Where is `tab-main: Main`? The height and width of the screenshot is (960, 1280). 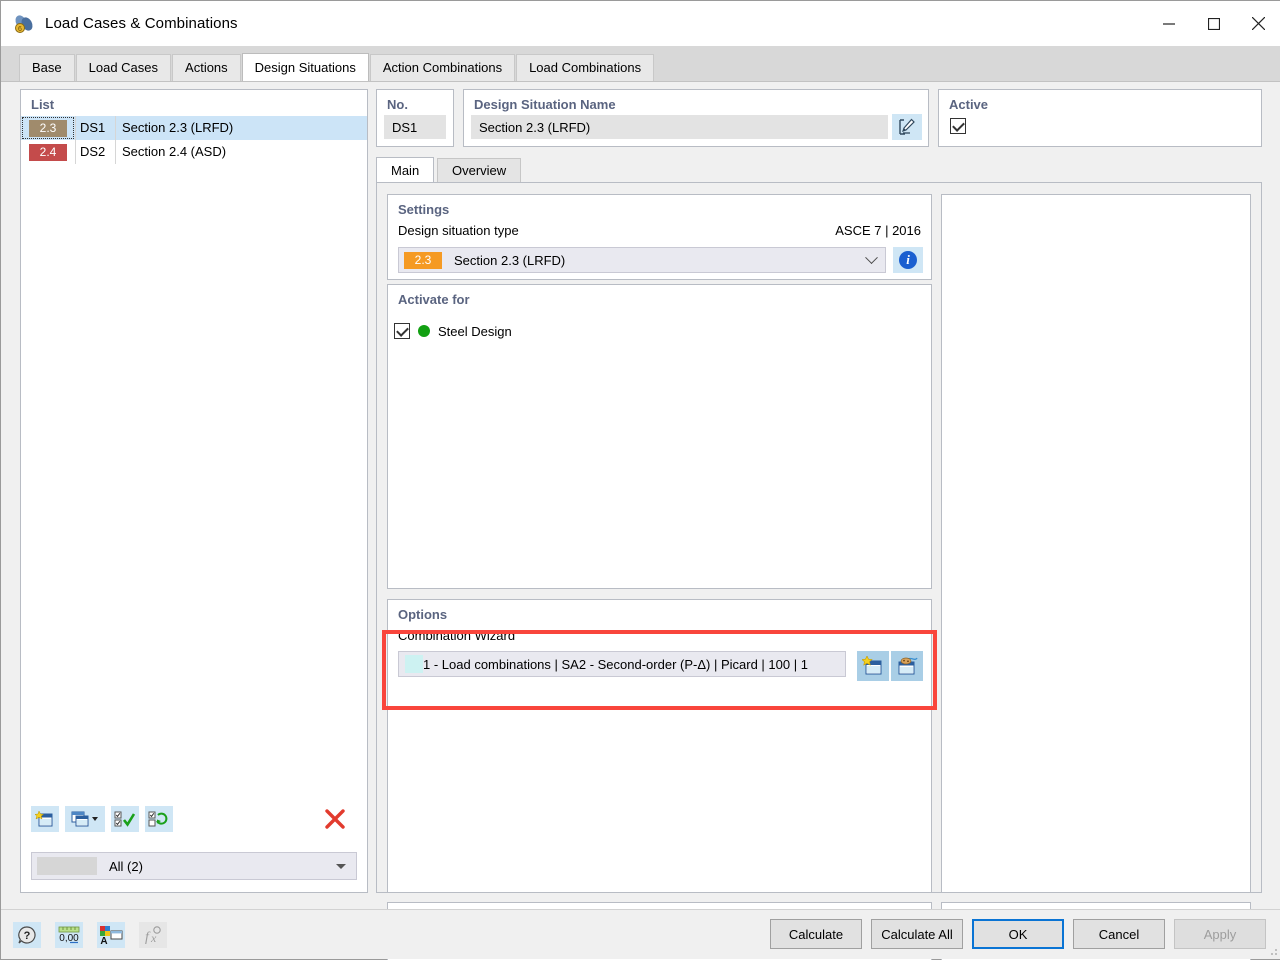
tab-main: Main is located at coordinates (405, 170).